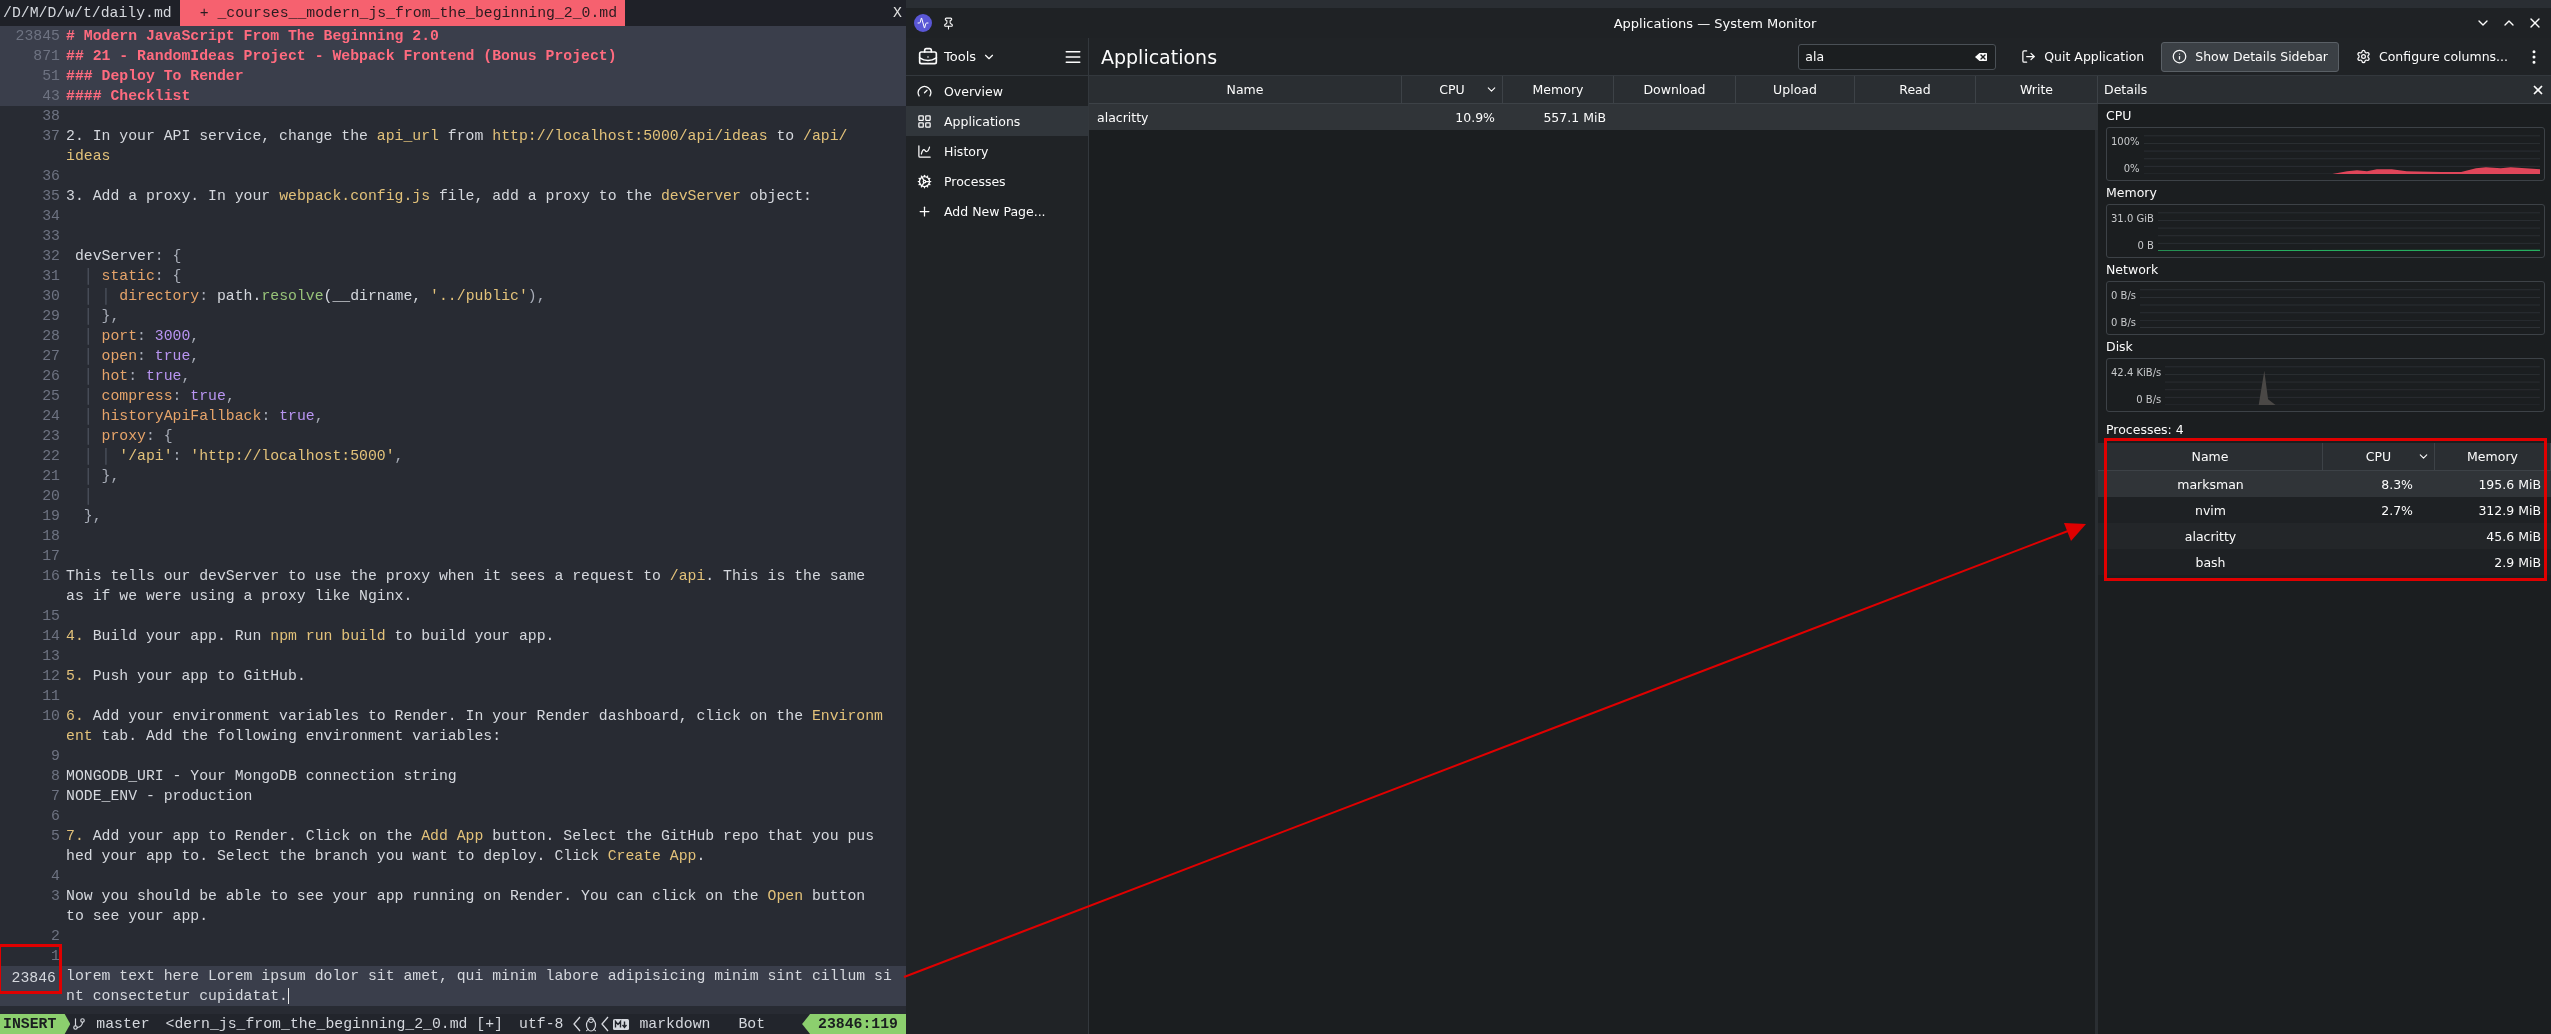 The width and height of the screenshot is (2551, 1034). Describe the element at coordinates (2145, 245) in the screenshot. I see `axis-label: 0 B` at that location.